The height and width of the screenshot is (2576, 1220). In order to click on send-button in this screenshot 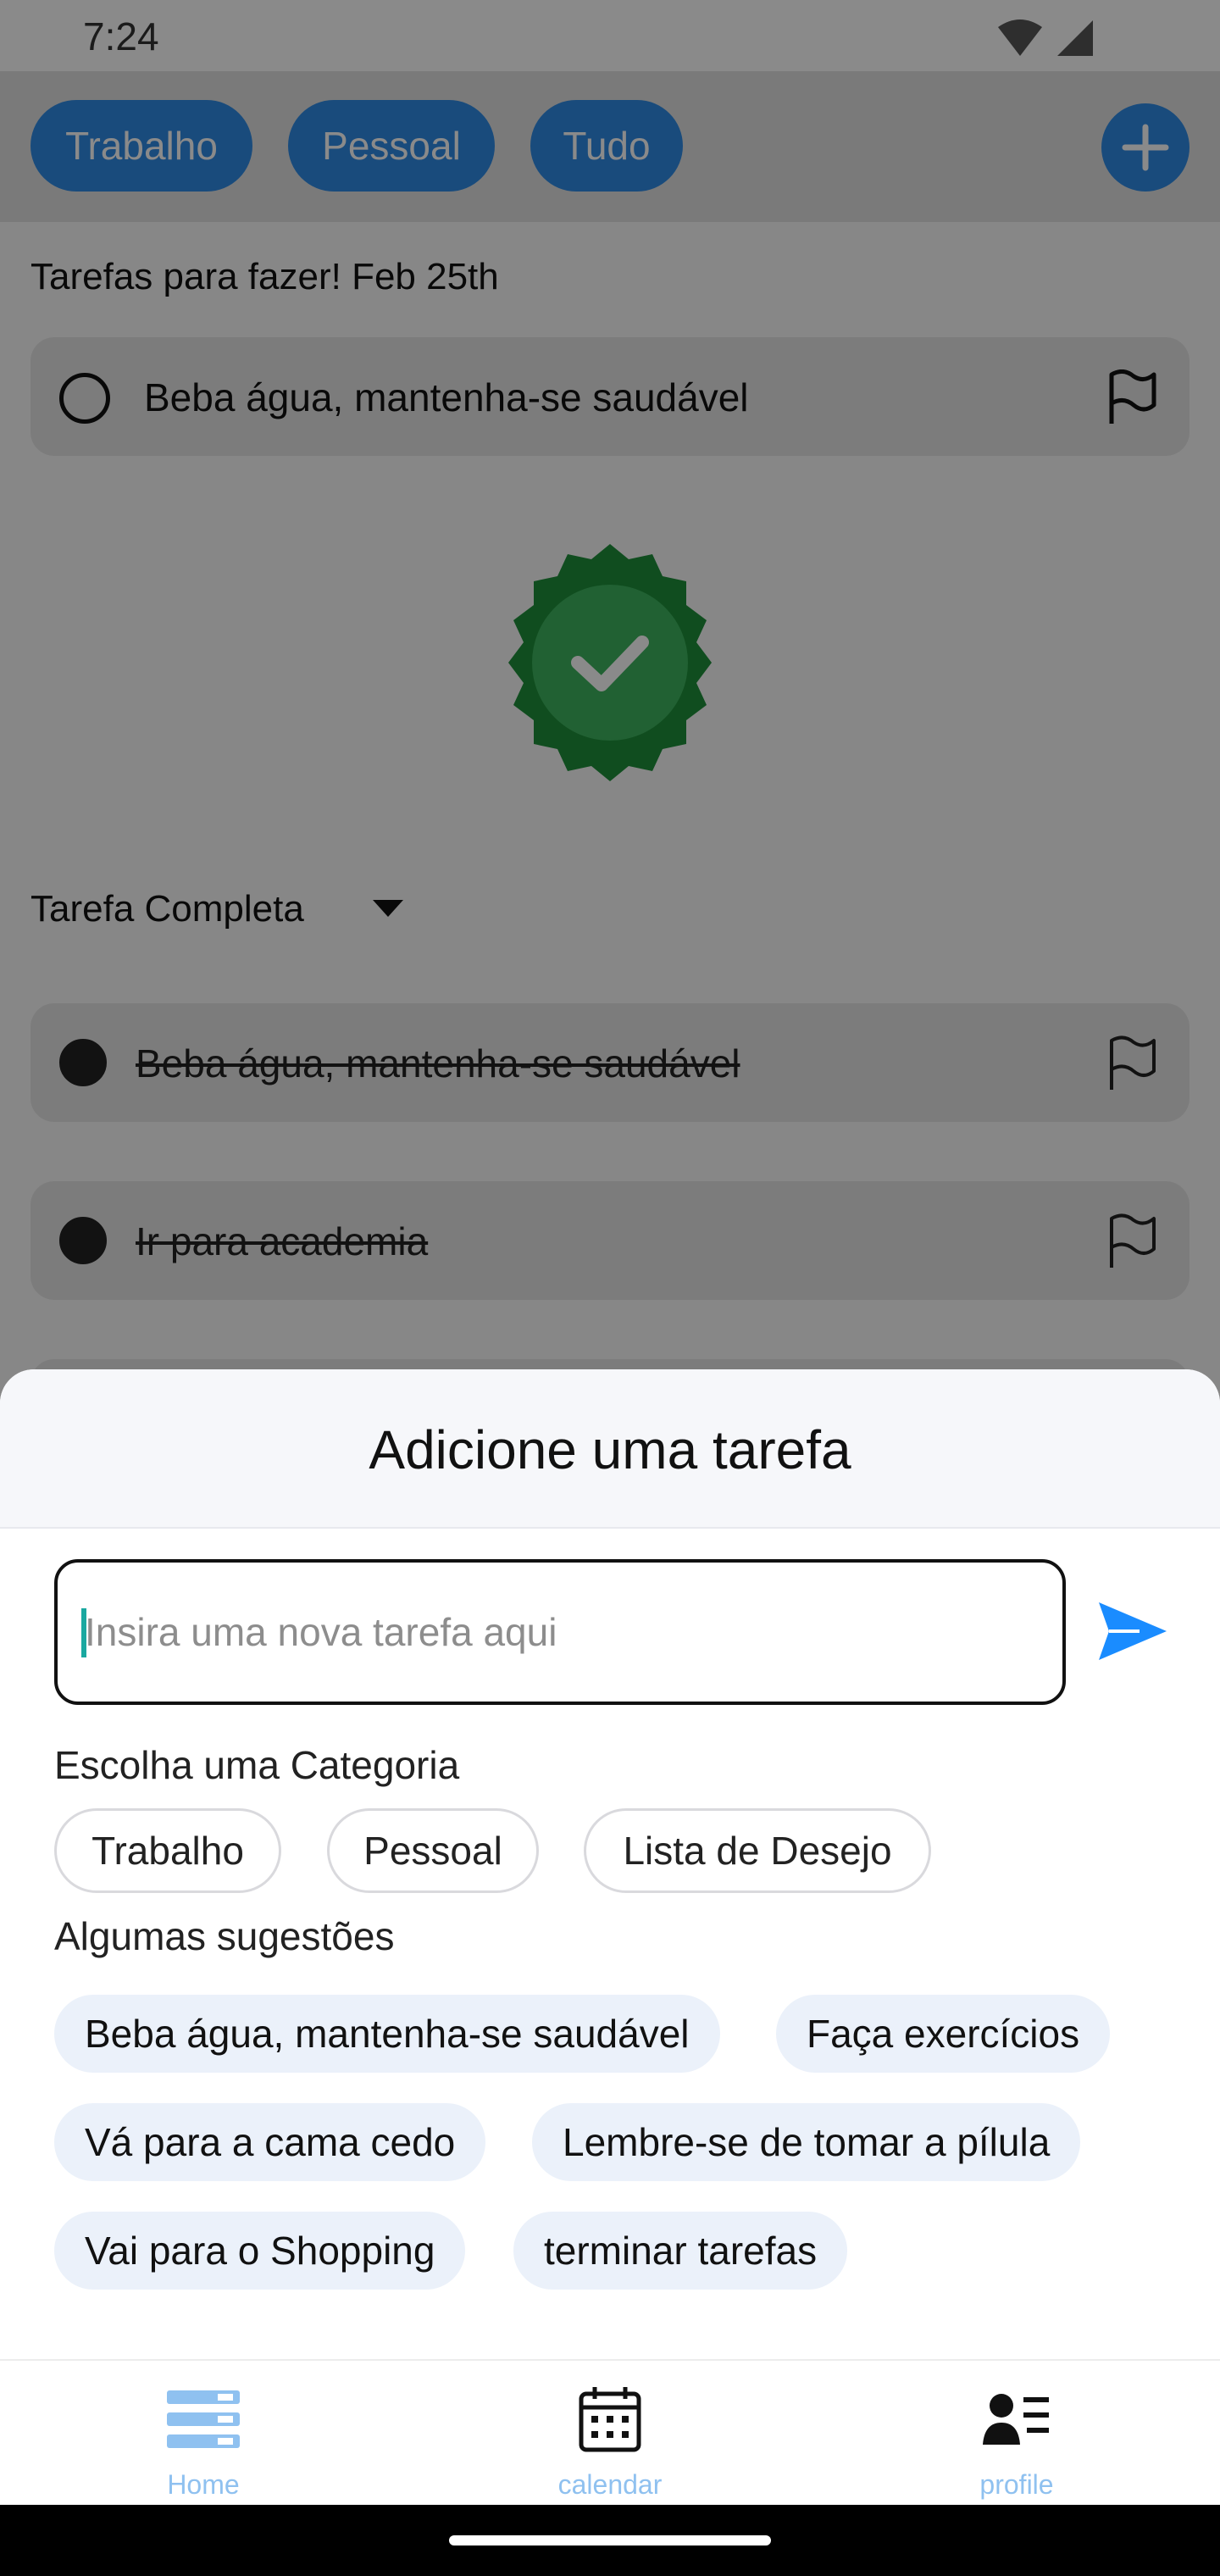, I will do `click(1133, 1631)`.